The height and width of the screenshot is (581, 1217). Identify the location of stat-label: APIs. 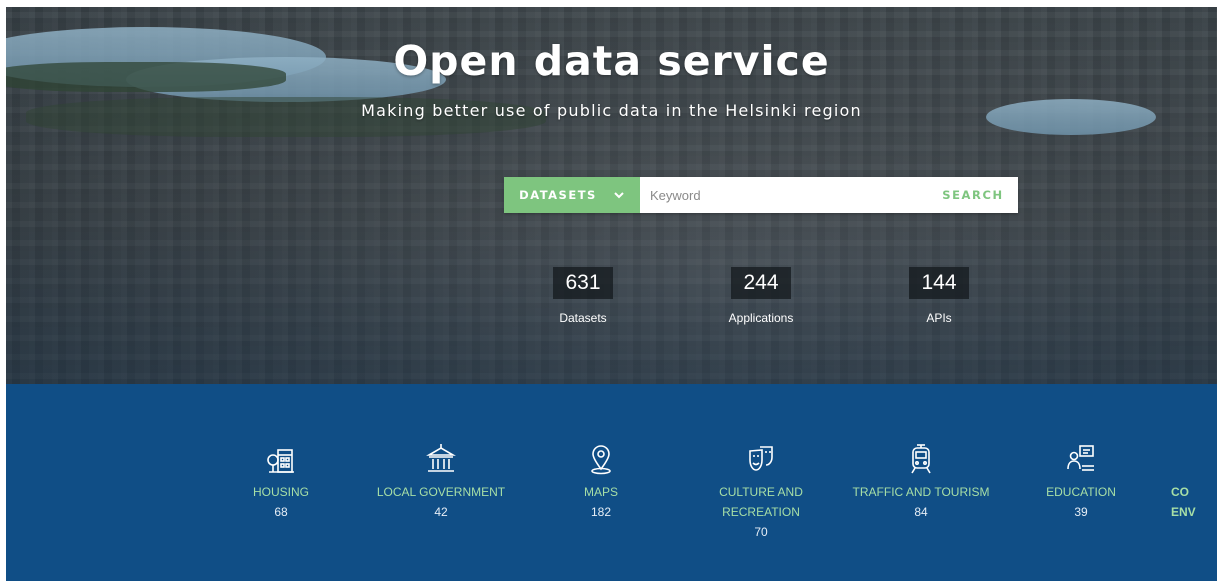
(939, 318).